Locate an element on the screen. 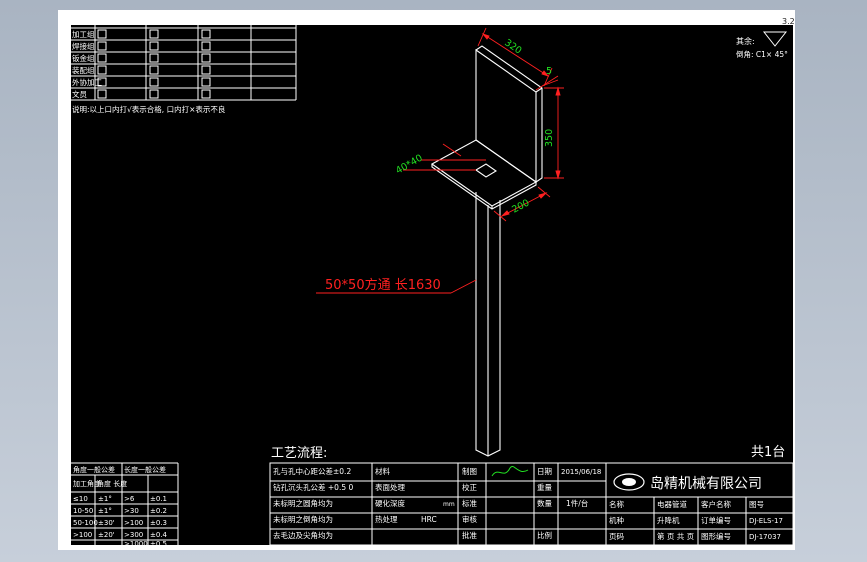  unit-label: mm is located at coordinates (449, 504).